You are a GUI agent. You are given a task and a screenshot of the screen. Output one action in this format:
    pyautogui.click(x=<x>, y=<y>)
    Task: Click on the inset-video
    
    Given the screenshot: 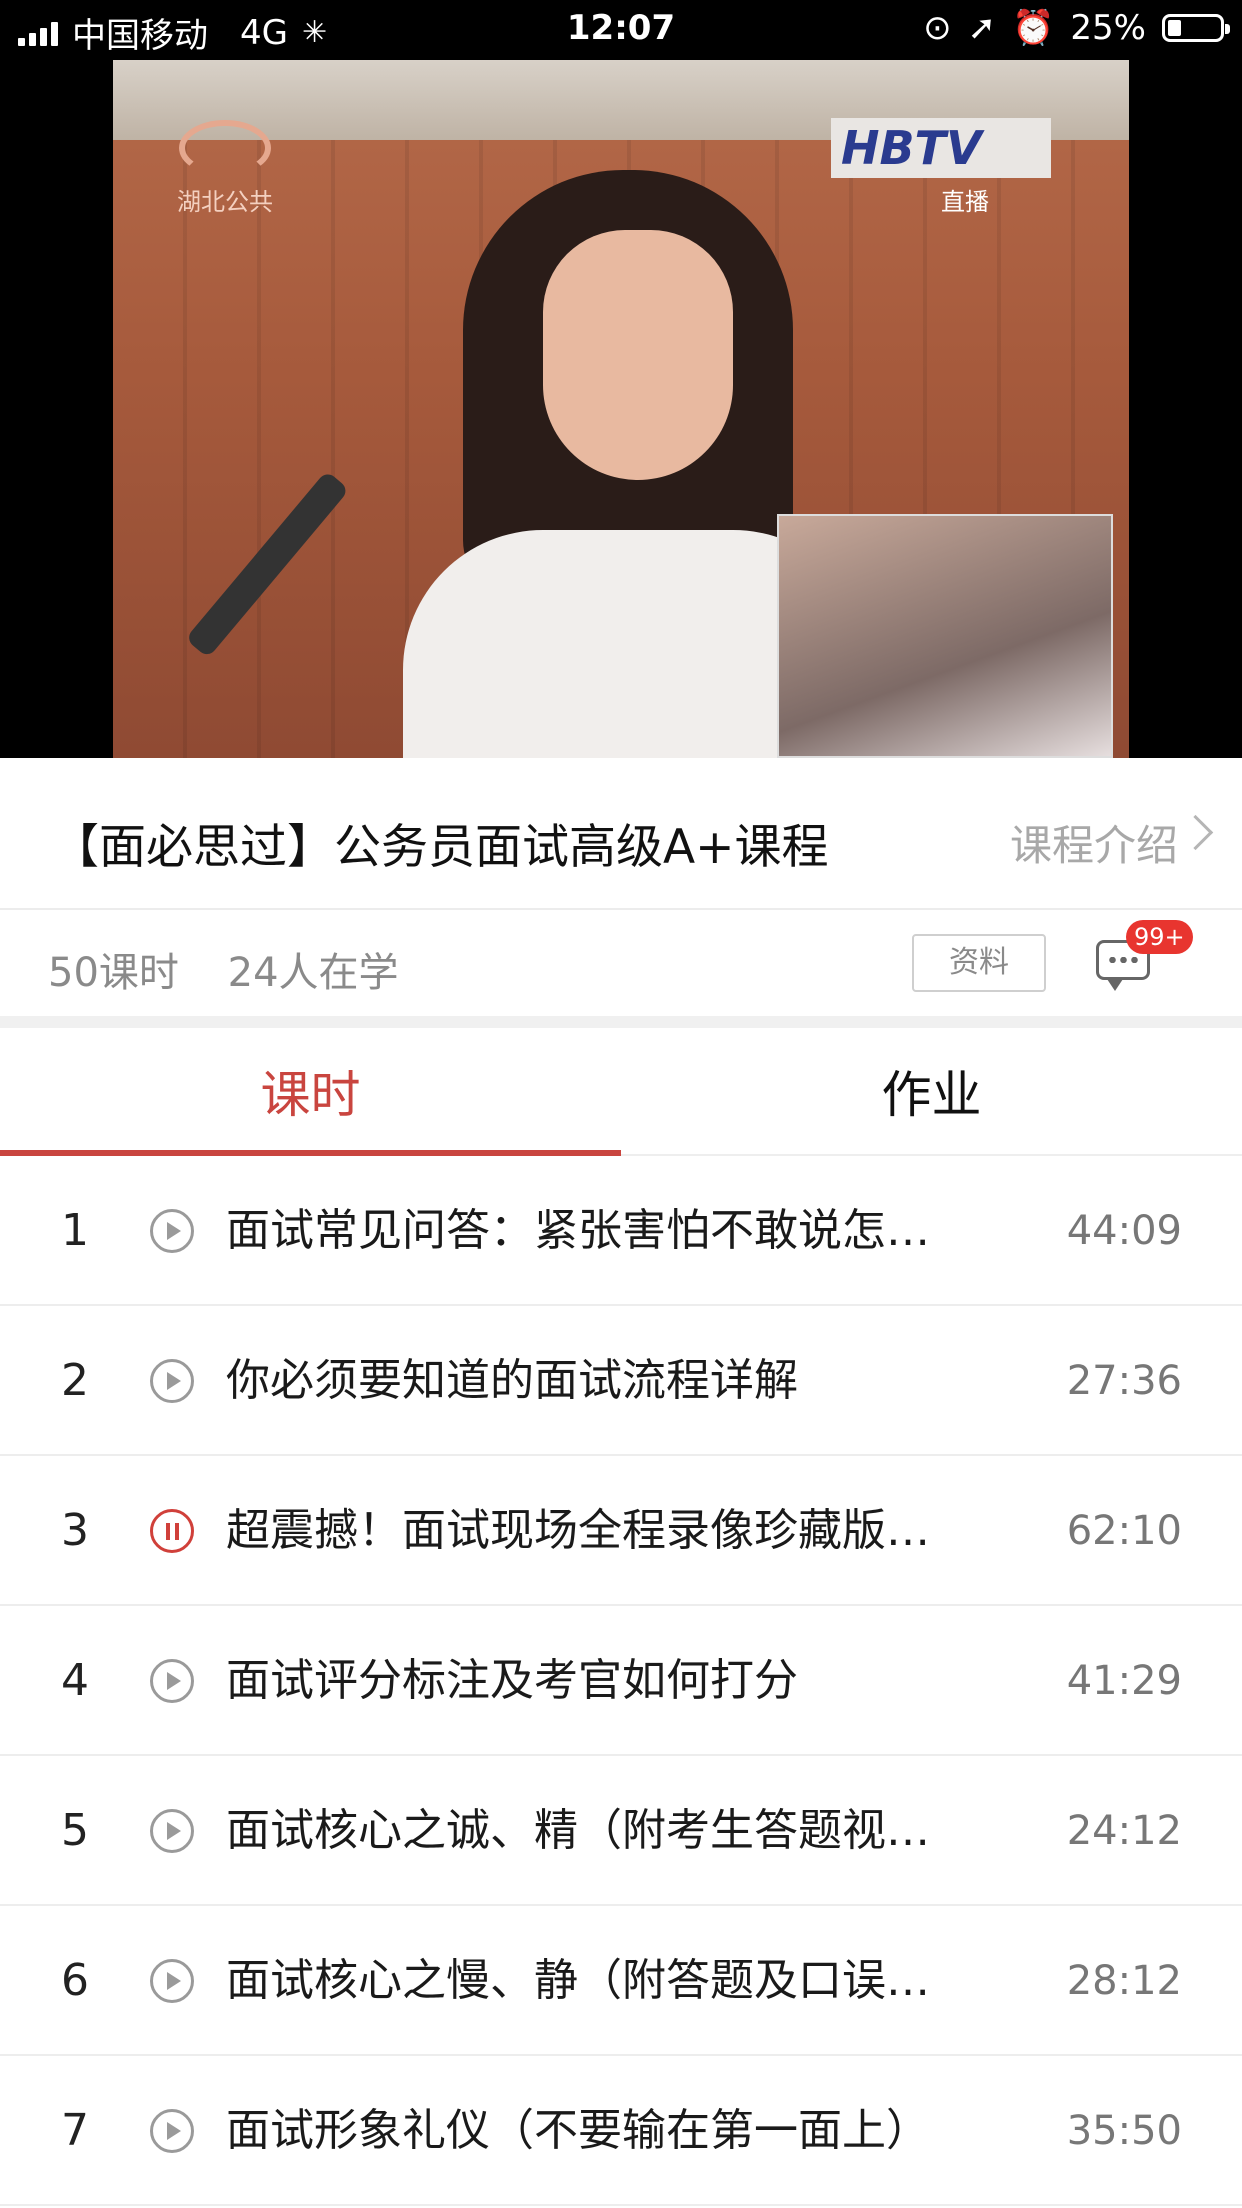 What is the action you would take?
    pyautogui.click(x=945, y=636)
    